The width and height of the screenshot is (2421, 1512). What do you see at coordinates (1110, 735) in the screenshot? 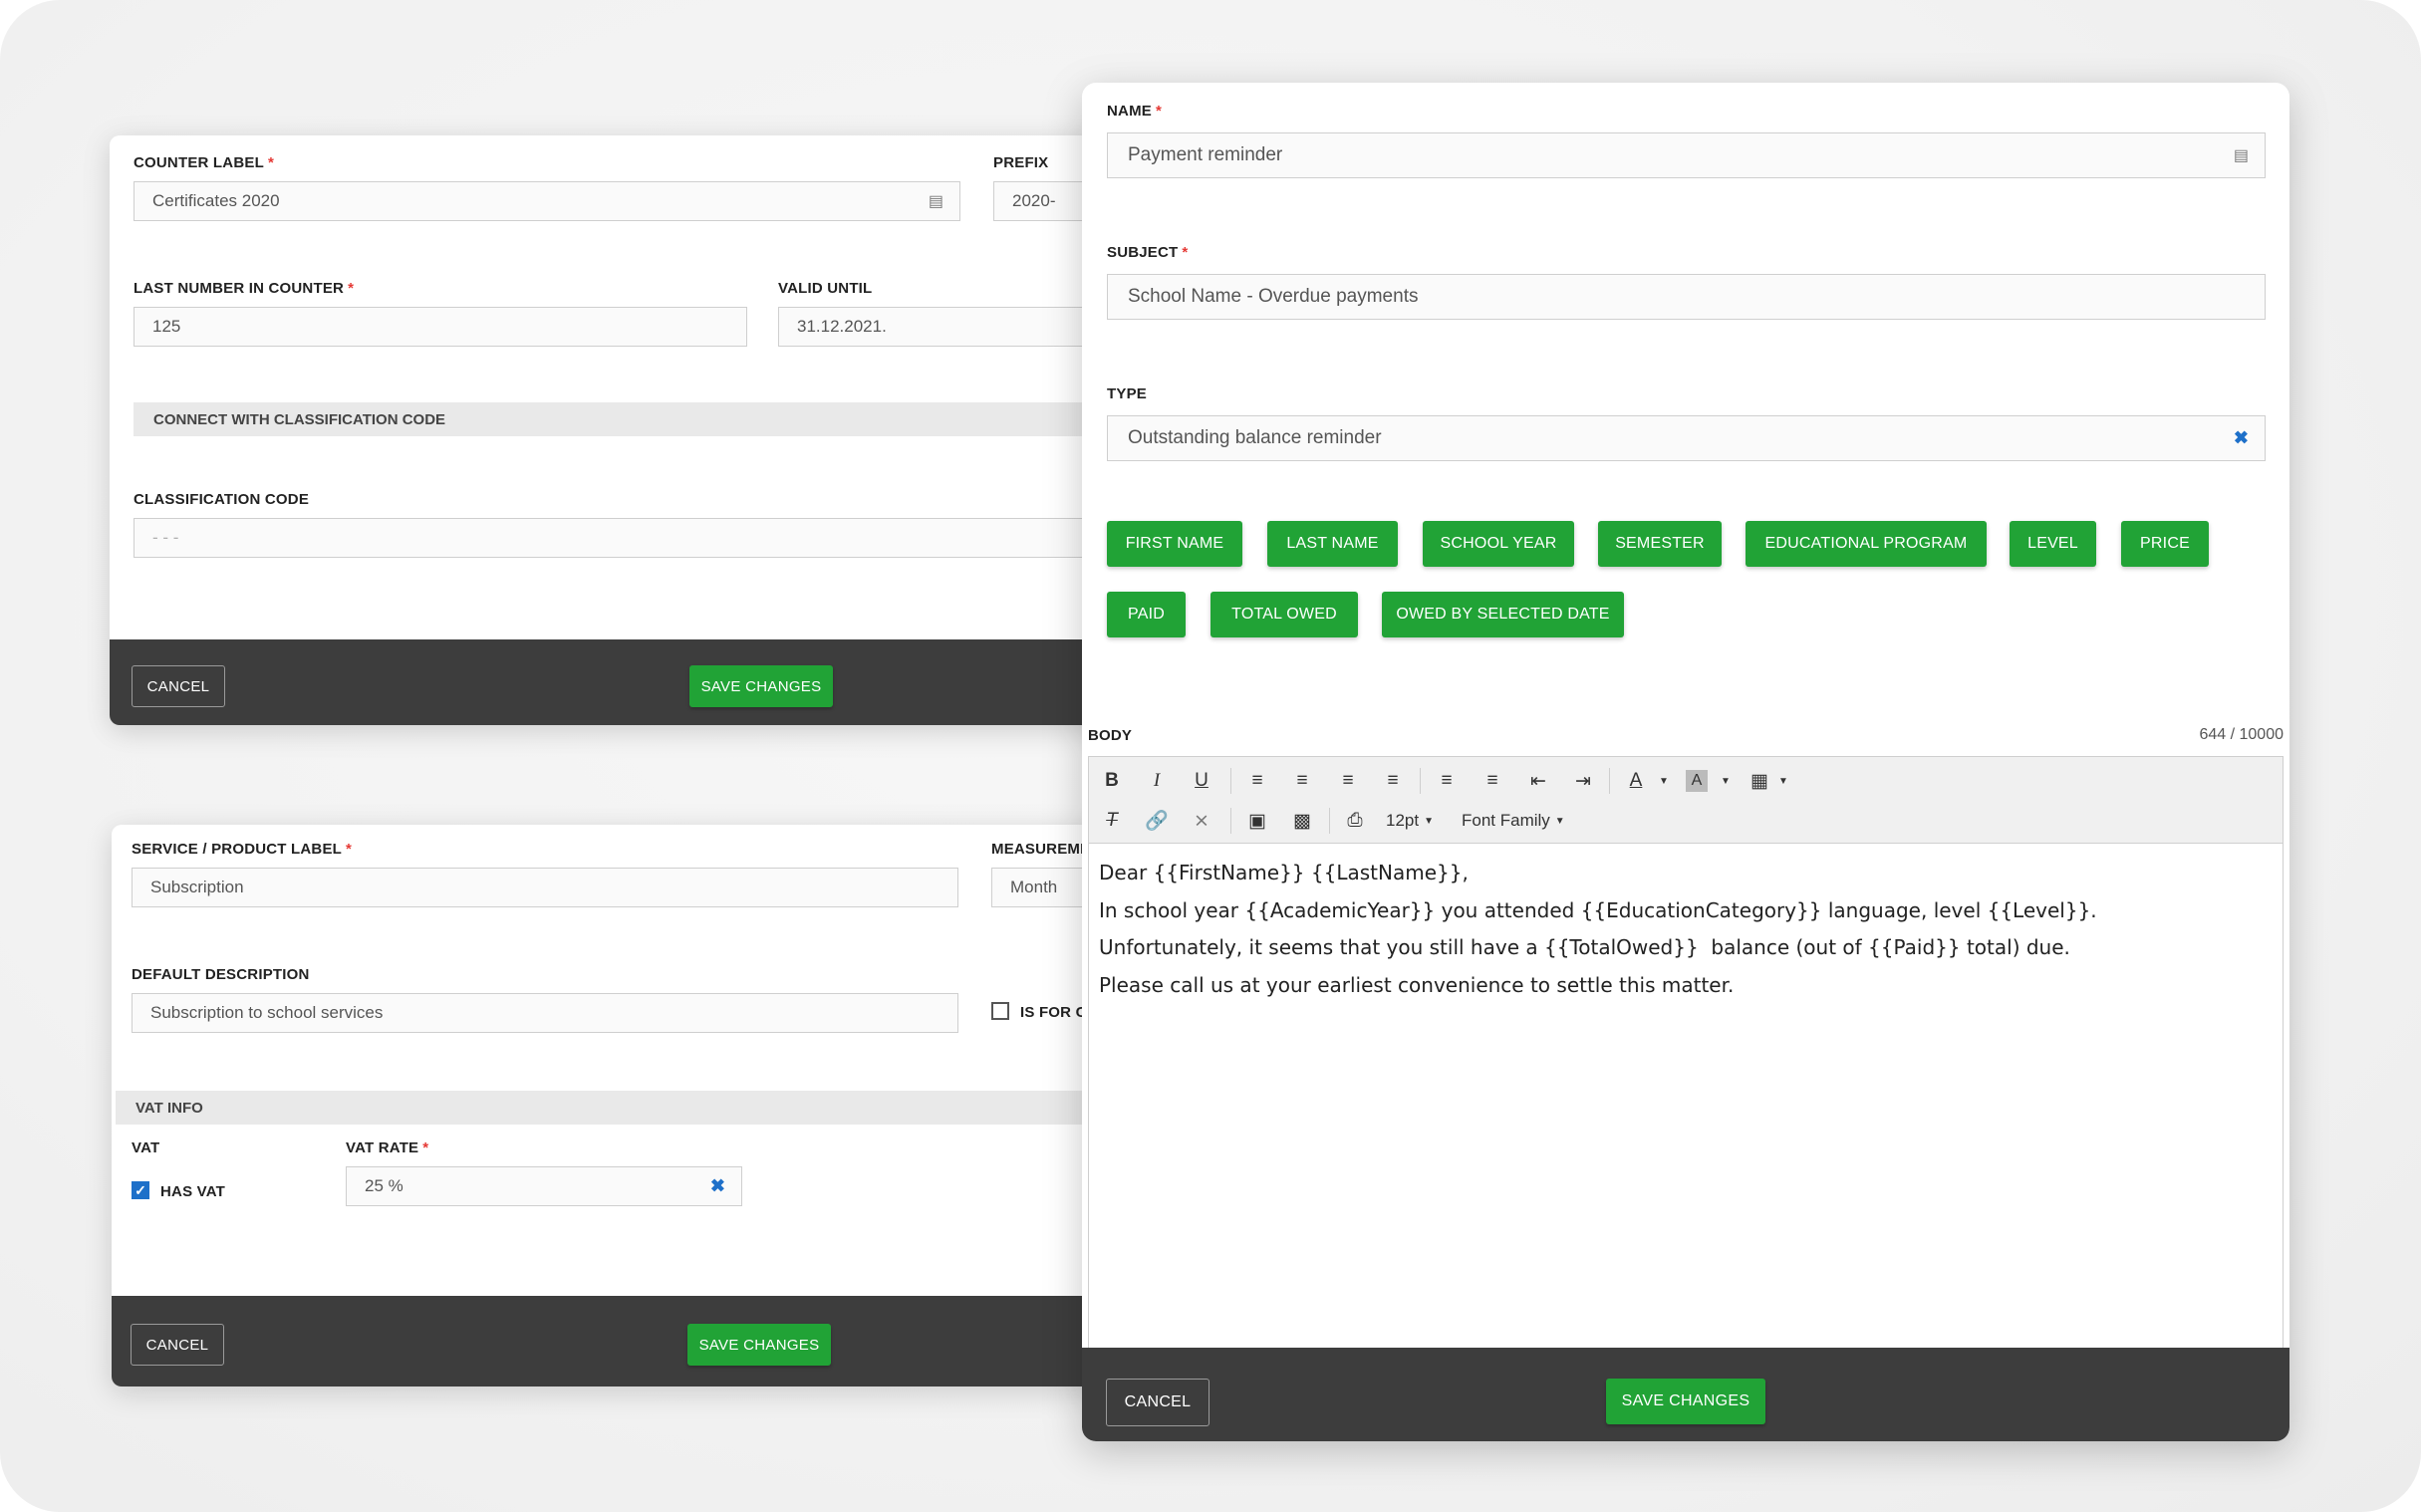
I see `body-label: BODY` at bounding box center [1110, 735].